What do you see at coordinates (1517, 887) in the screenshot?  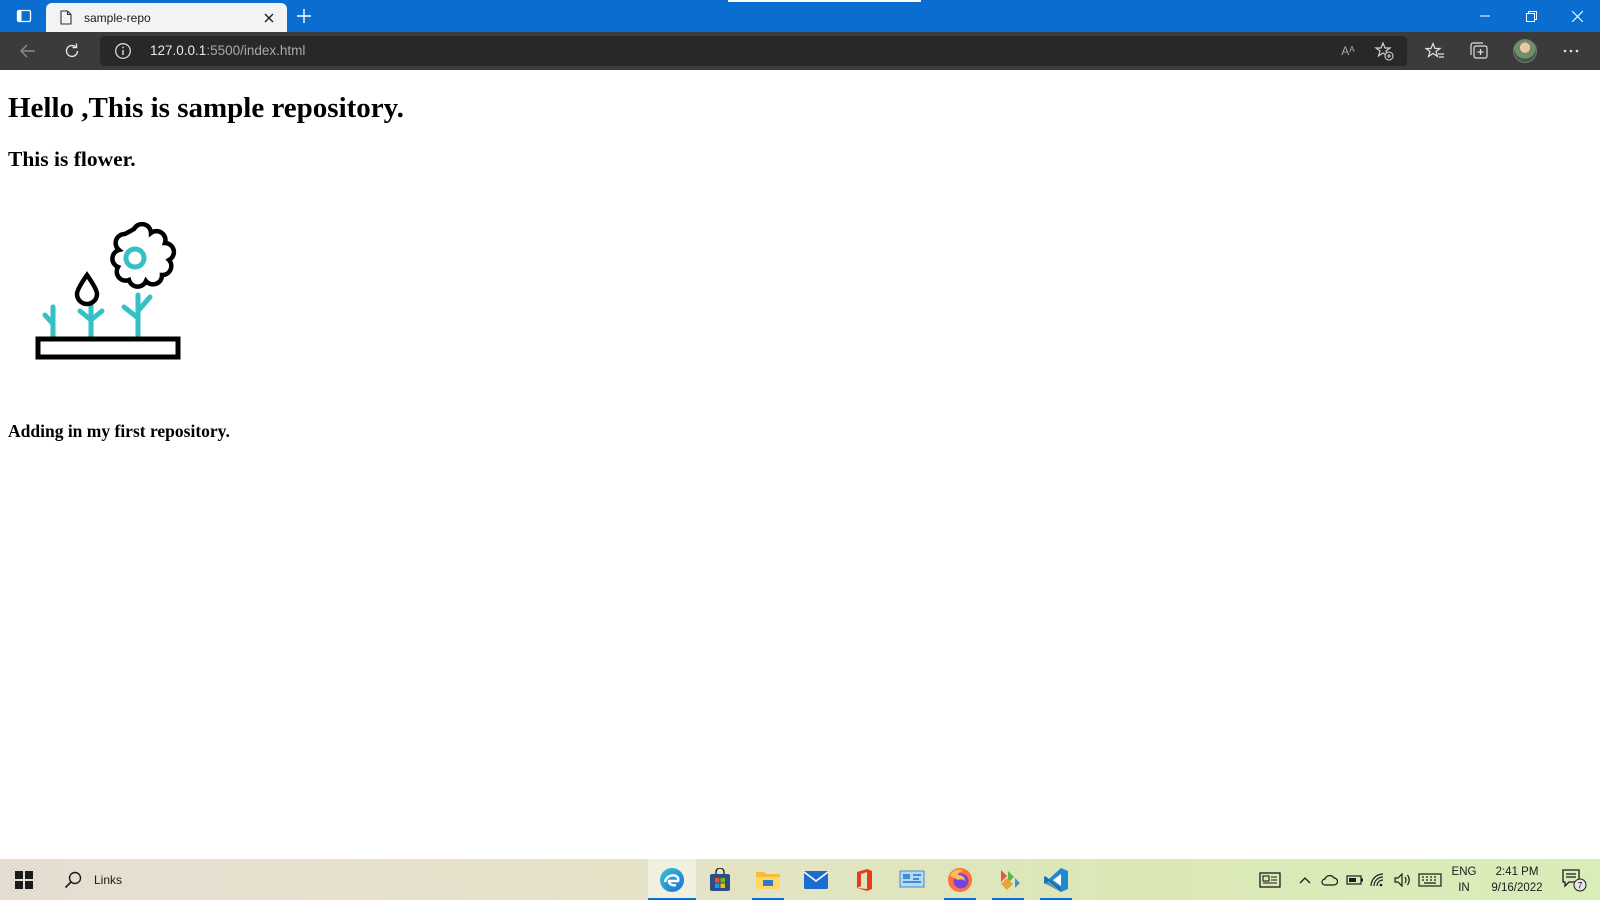 I see `clock-date: 9/16/2022` at bounding box center [1517, 887].